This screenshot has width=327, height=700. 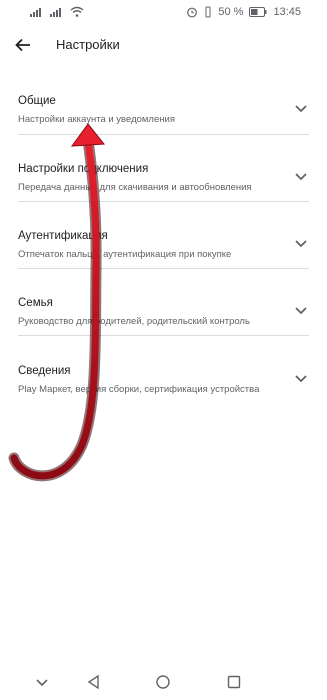 What do you see at coordinates (163, 13) in the screenshot?
I see `status-bar: 50 % 13:45` at bounding box center [163, 13].